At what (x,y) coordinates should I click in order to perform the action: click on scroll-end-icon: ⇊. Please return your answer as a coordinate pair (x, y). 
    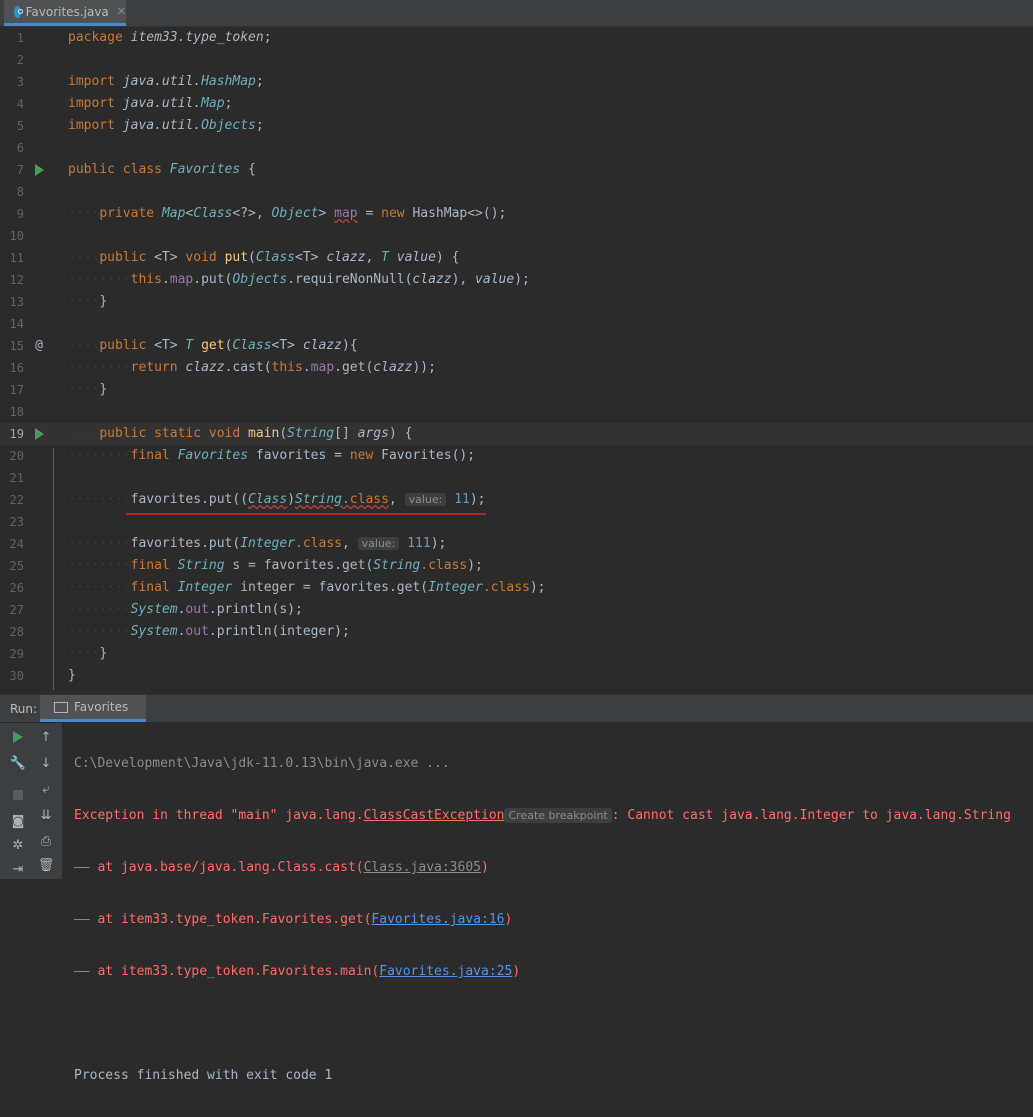
    Looking at the image, I should click on (46, 815).